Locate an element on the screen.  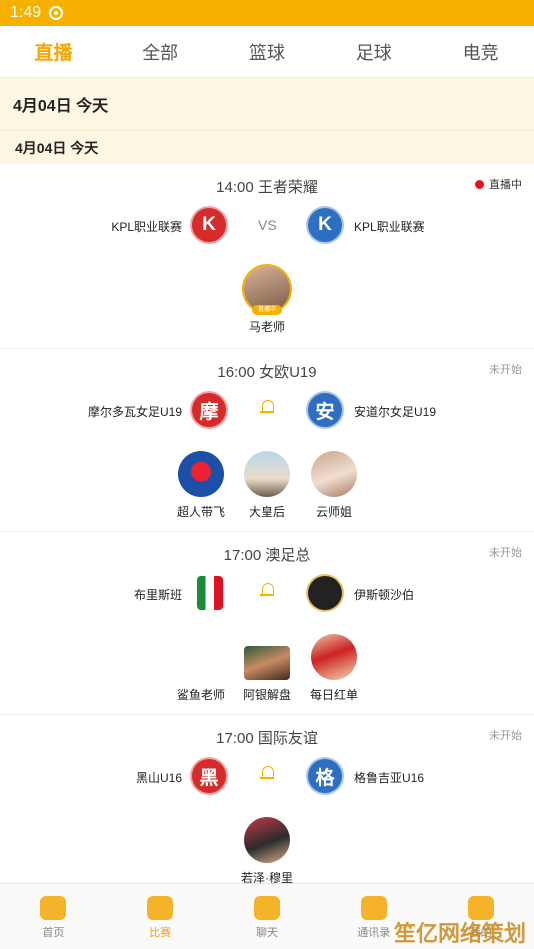
match-time-league: 14:00 王者荣耀 is located at coordinates (267, 187).